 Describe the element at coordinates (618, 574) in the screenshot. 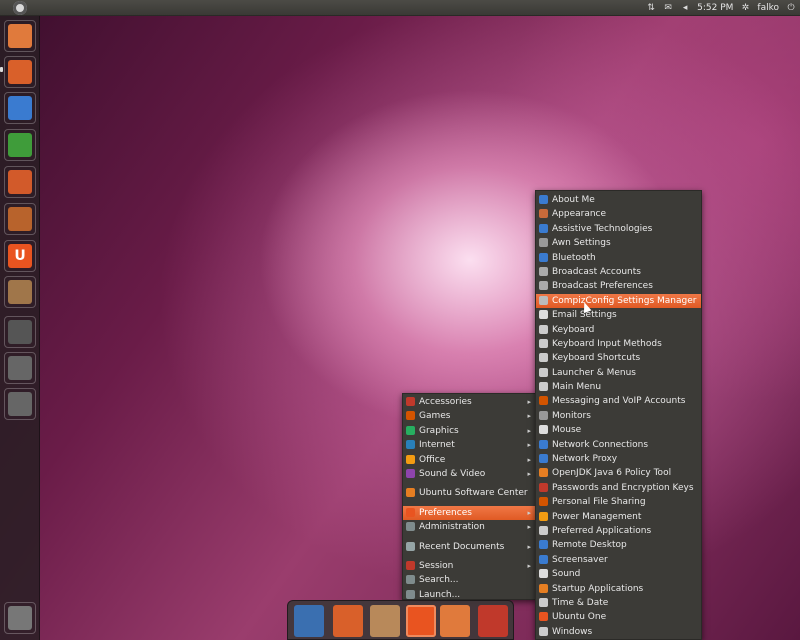

I see `pref-item-sound: Sound` at that location.